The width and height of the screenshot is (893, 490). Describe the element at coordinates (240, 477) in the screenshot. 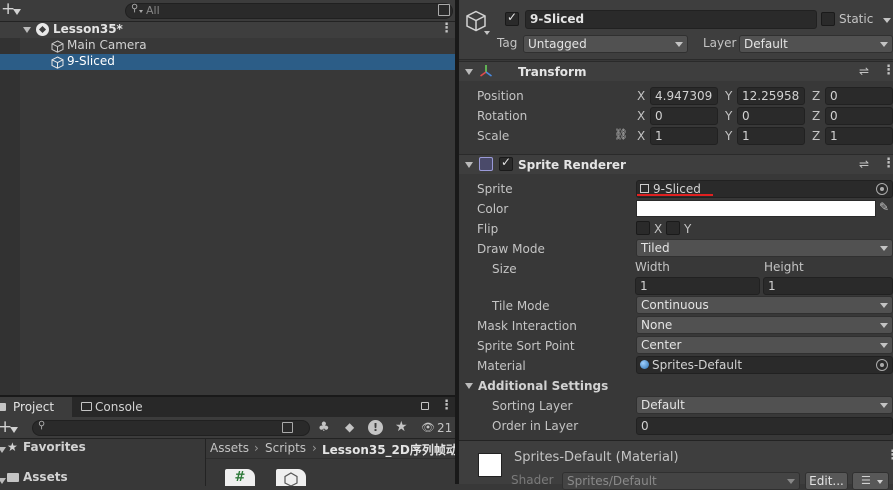

I see `csharp-script-asset-icon: #` at that location.